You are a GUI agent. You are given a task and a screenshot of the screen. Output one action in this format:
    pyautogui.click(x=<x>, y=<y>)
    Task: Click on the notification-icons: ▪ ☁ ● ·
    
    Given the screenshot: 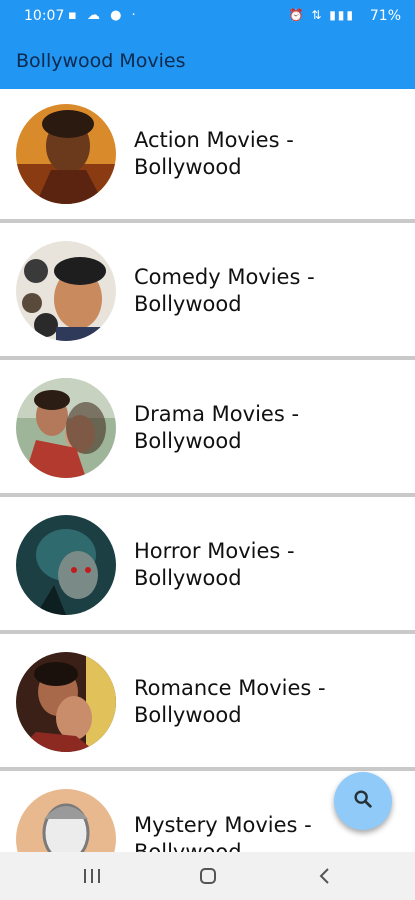 What is the action you would take?
    pyautogui.click(x=103, y=15)
    